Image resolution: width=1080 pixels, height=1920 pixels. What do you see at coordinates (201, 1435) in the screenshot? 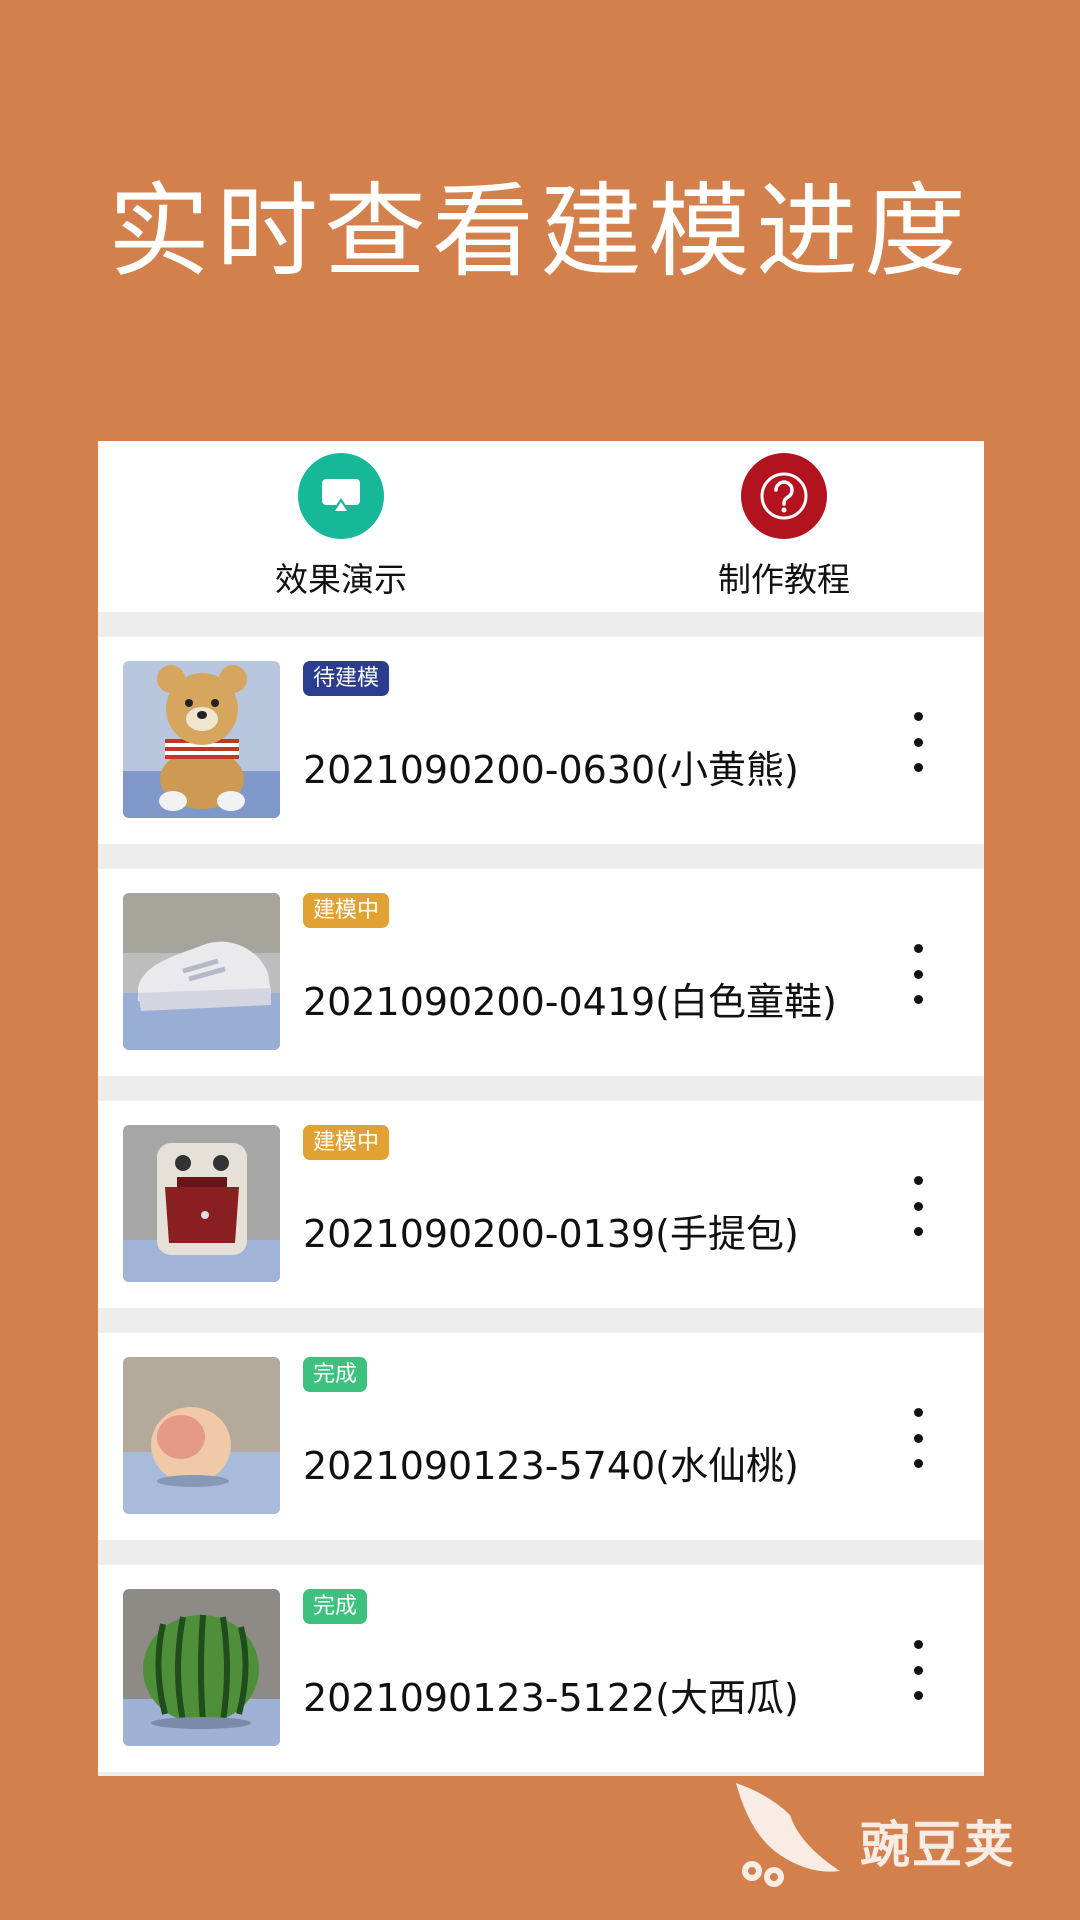
I see `thumbnail-peach` at bounding box center [201, 1435].